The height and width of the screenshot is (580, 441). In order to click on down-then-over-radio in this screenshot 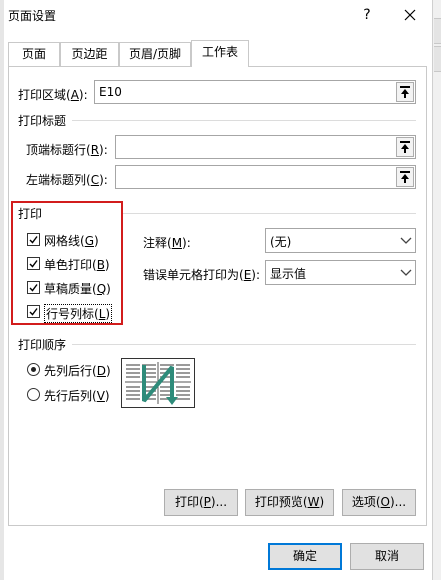, I will do `click(33, 369)`.